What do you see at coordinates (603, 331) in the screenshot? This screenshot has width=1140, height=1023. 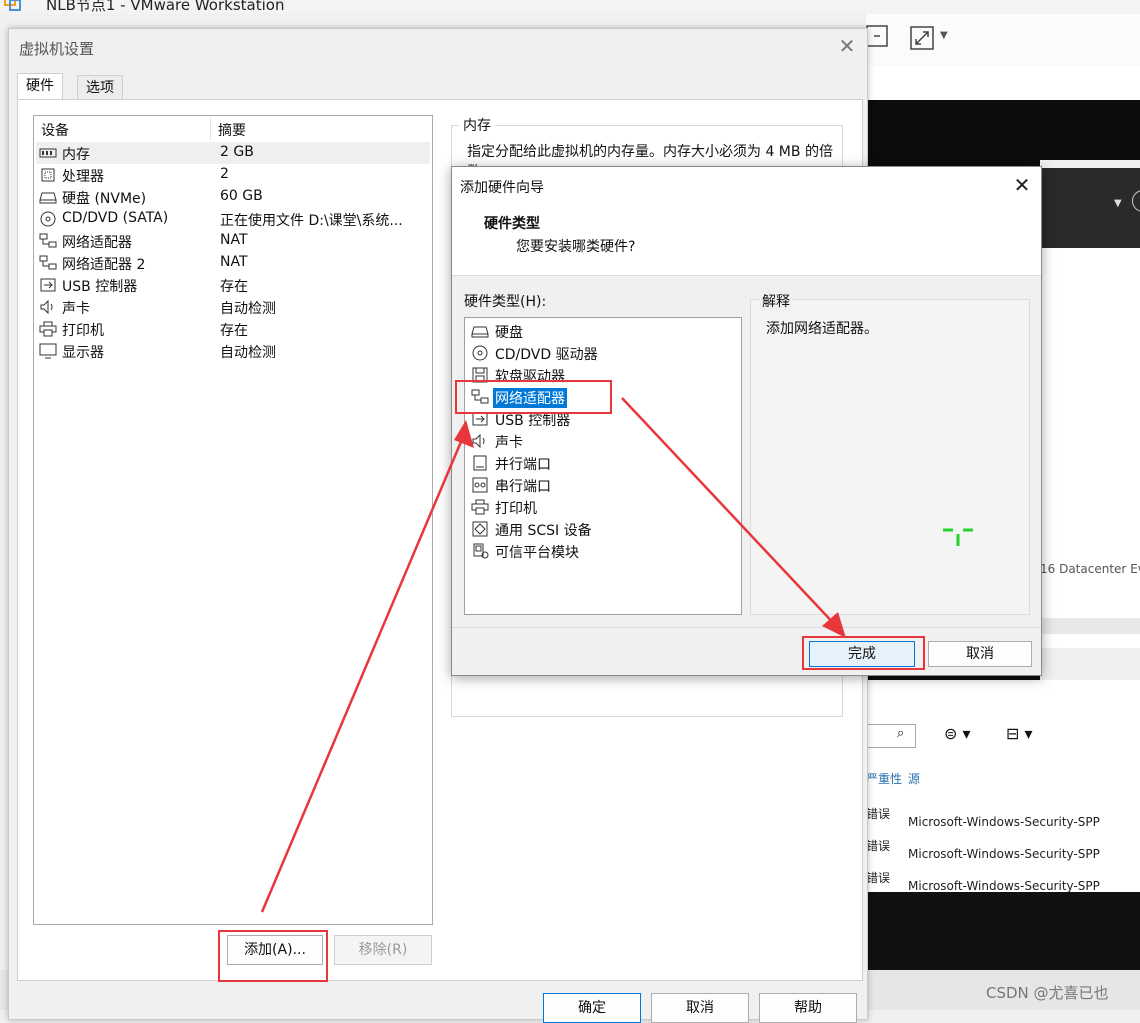 I see `list-item-harddisk: 硬盘` at bounding box center [603, 331].